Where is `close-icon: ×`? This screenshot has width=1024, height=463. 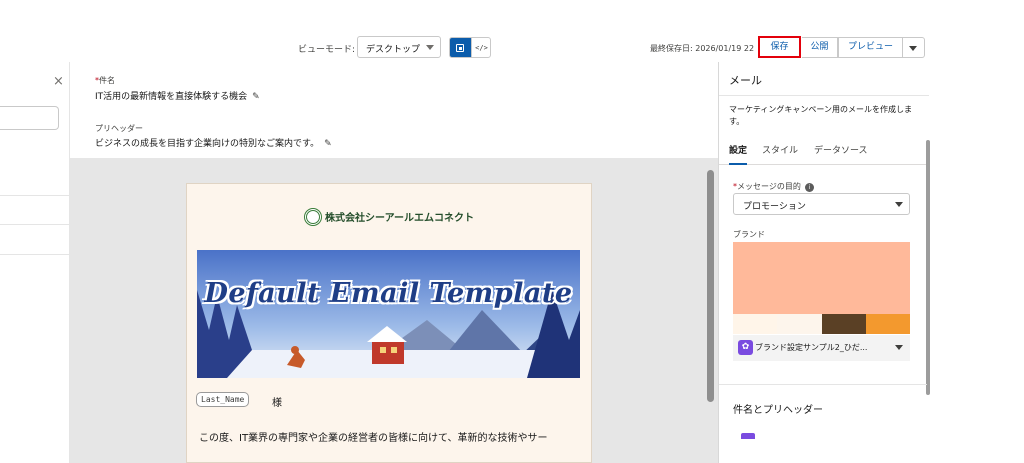 close-icon: × is located at coordinates (58, 81).